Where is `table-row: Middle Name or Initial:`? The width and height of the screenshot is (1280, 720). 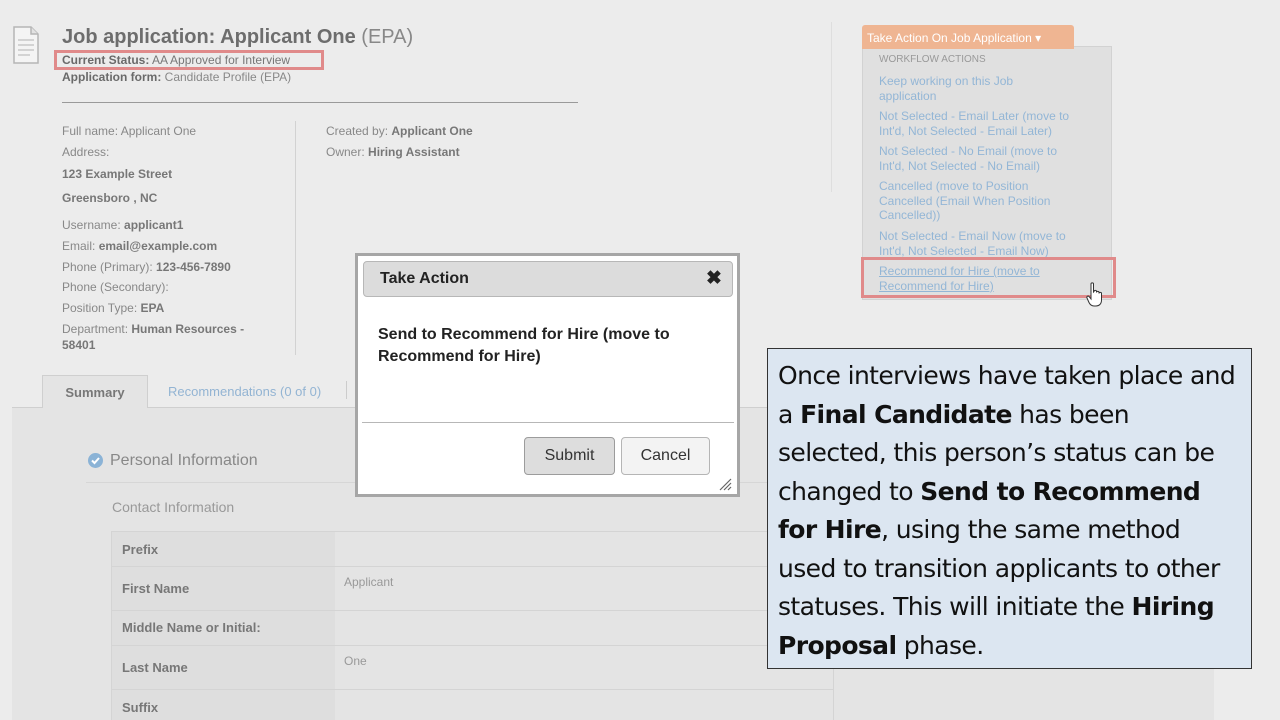 table-row: Middle Name or Initial: is located at coordinates (472, 628).